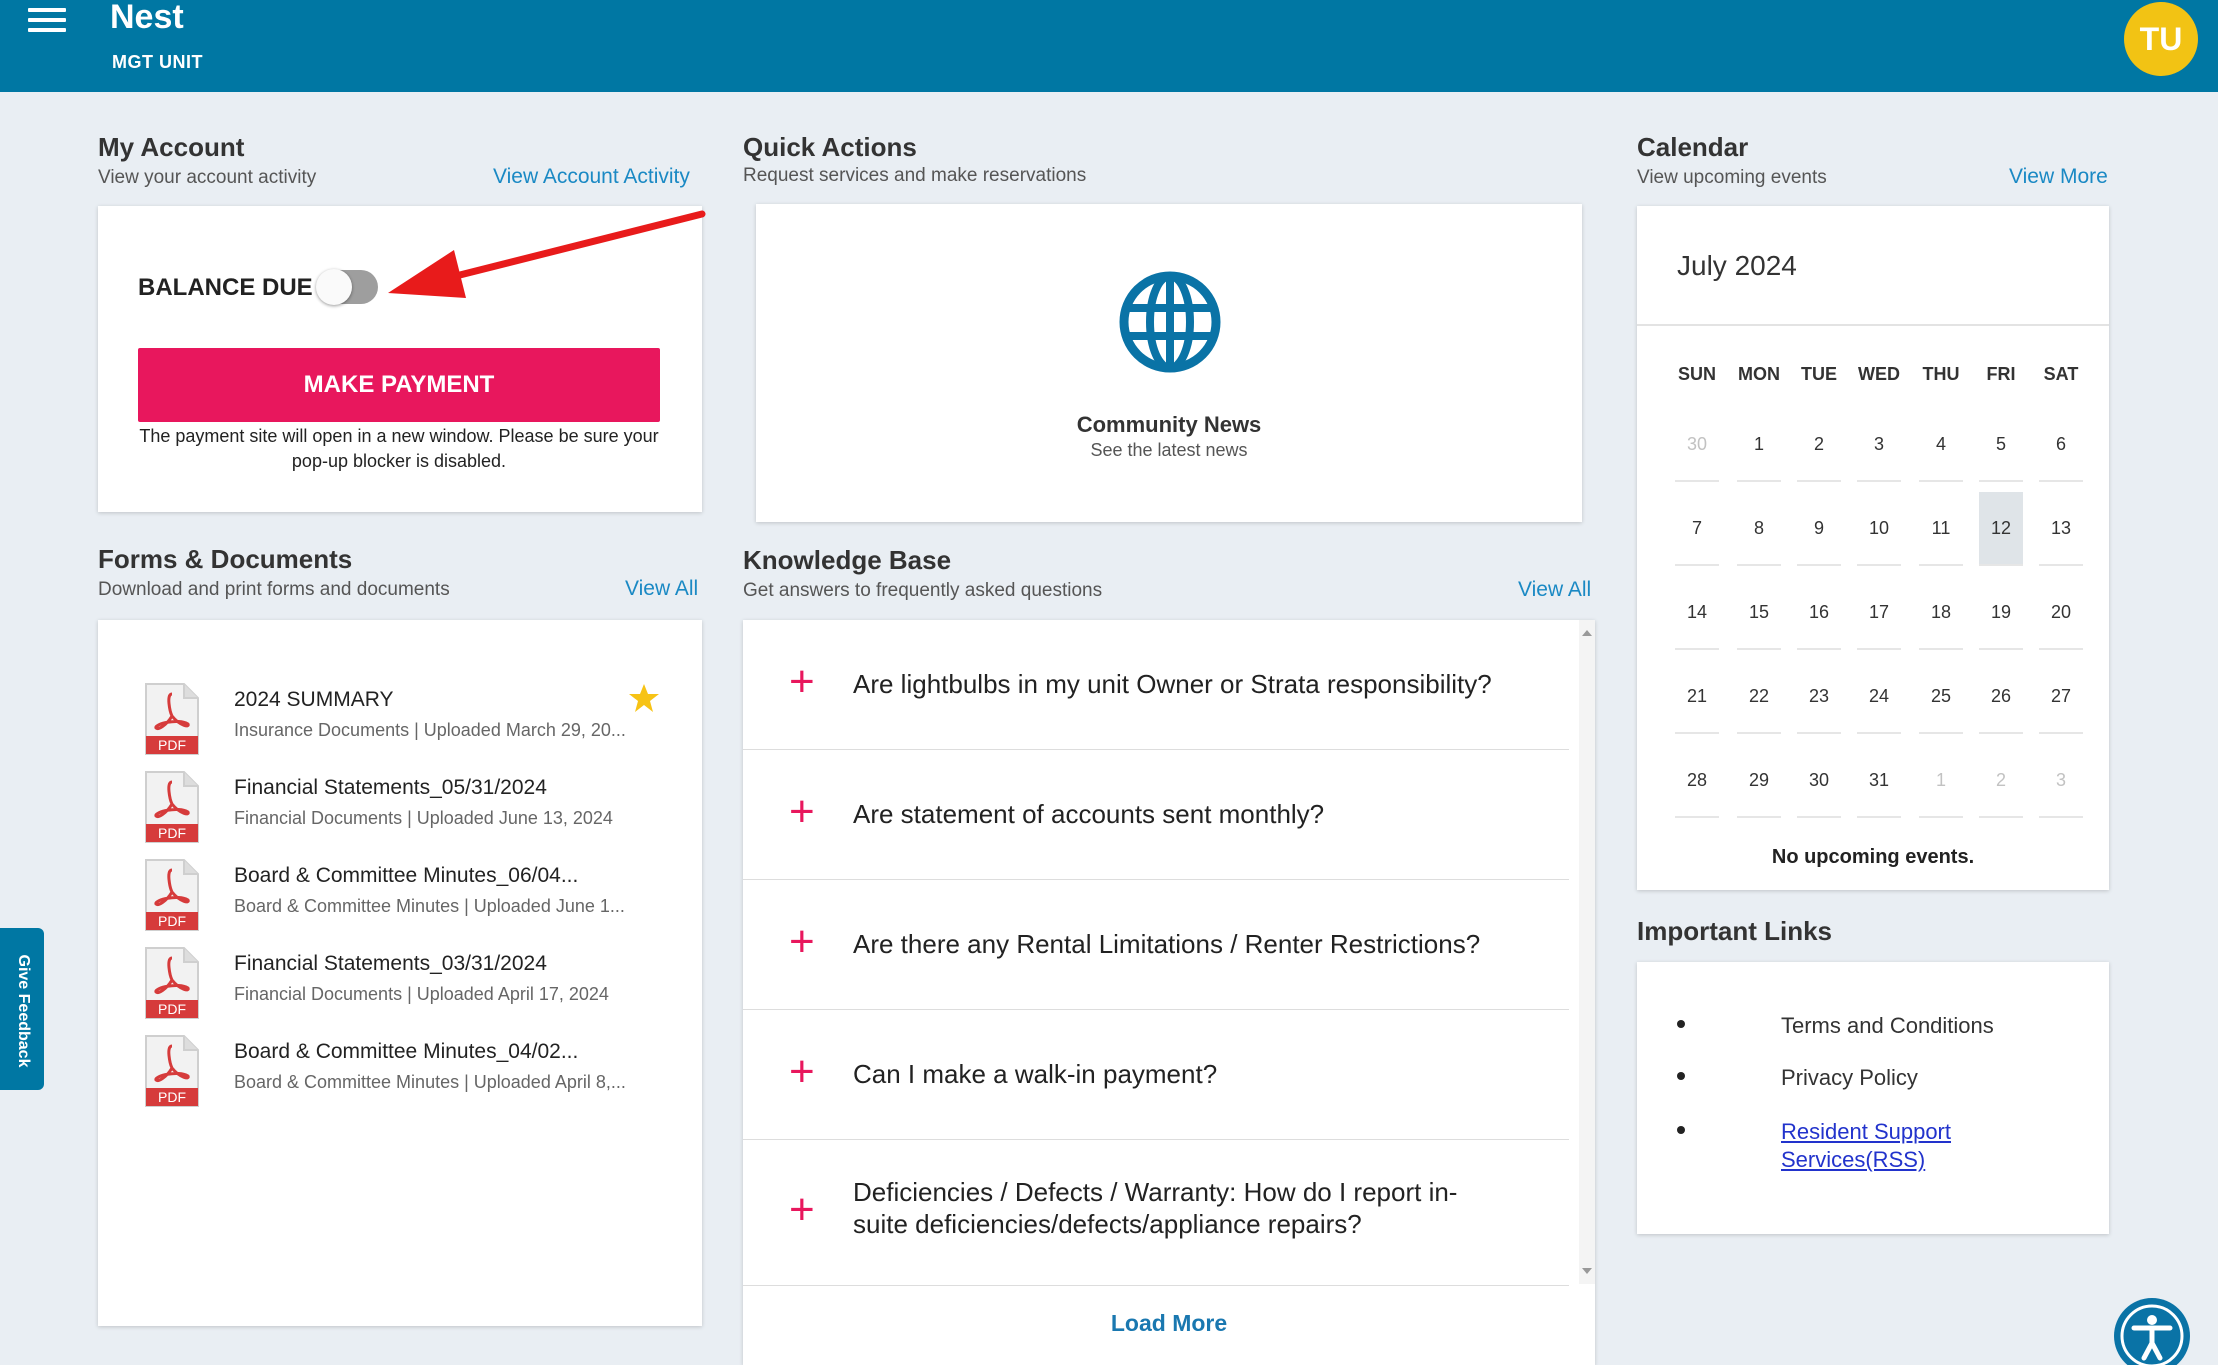 The width and height of the screenshot is (2218, 1365). I want to click on knowledge-base-view-all-link: View All, so click(1554, 590).